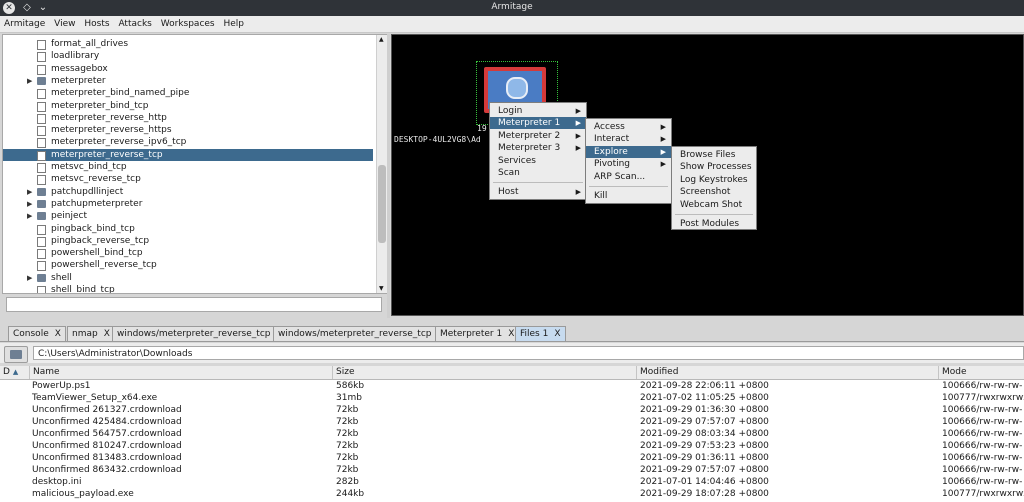 This screenshot has width=1024, height=502. Describe the element at coordinates (983, 494) in the screenshot. I see `table-cell: 100777/rwxrwxrwx` at that location.